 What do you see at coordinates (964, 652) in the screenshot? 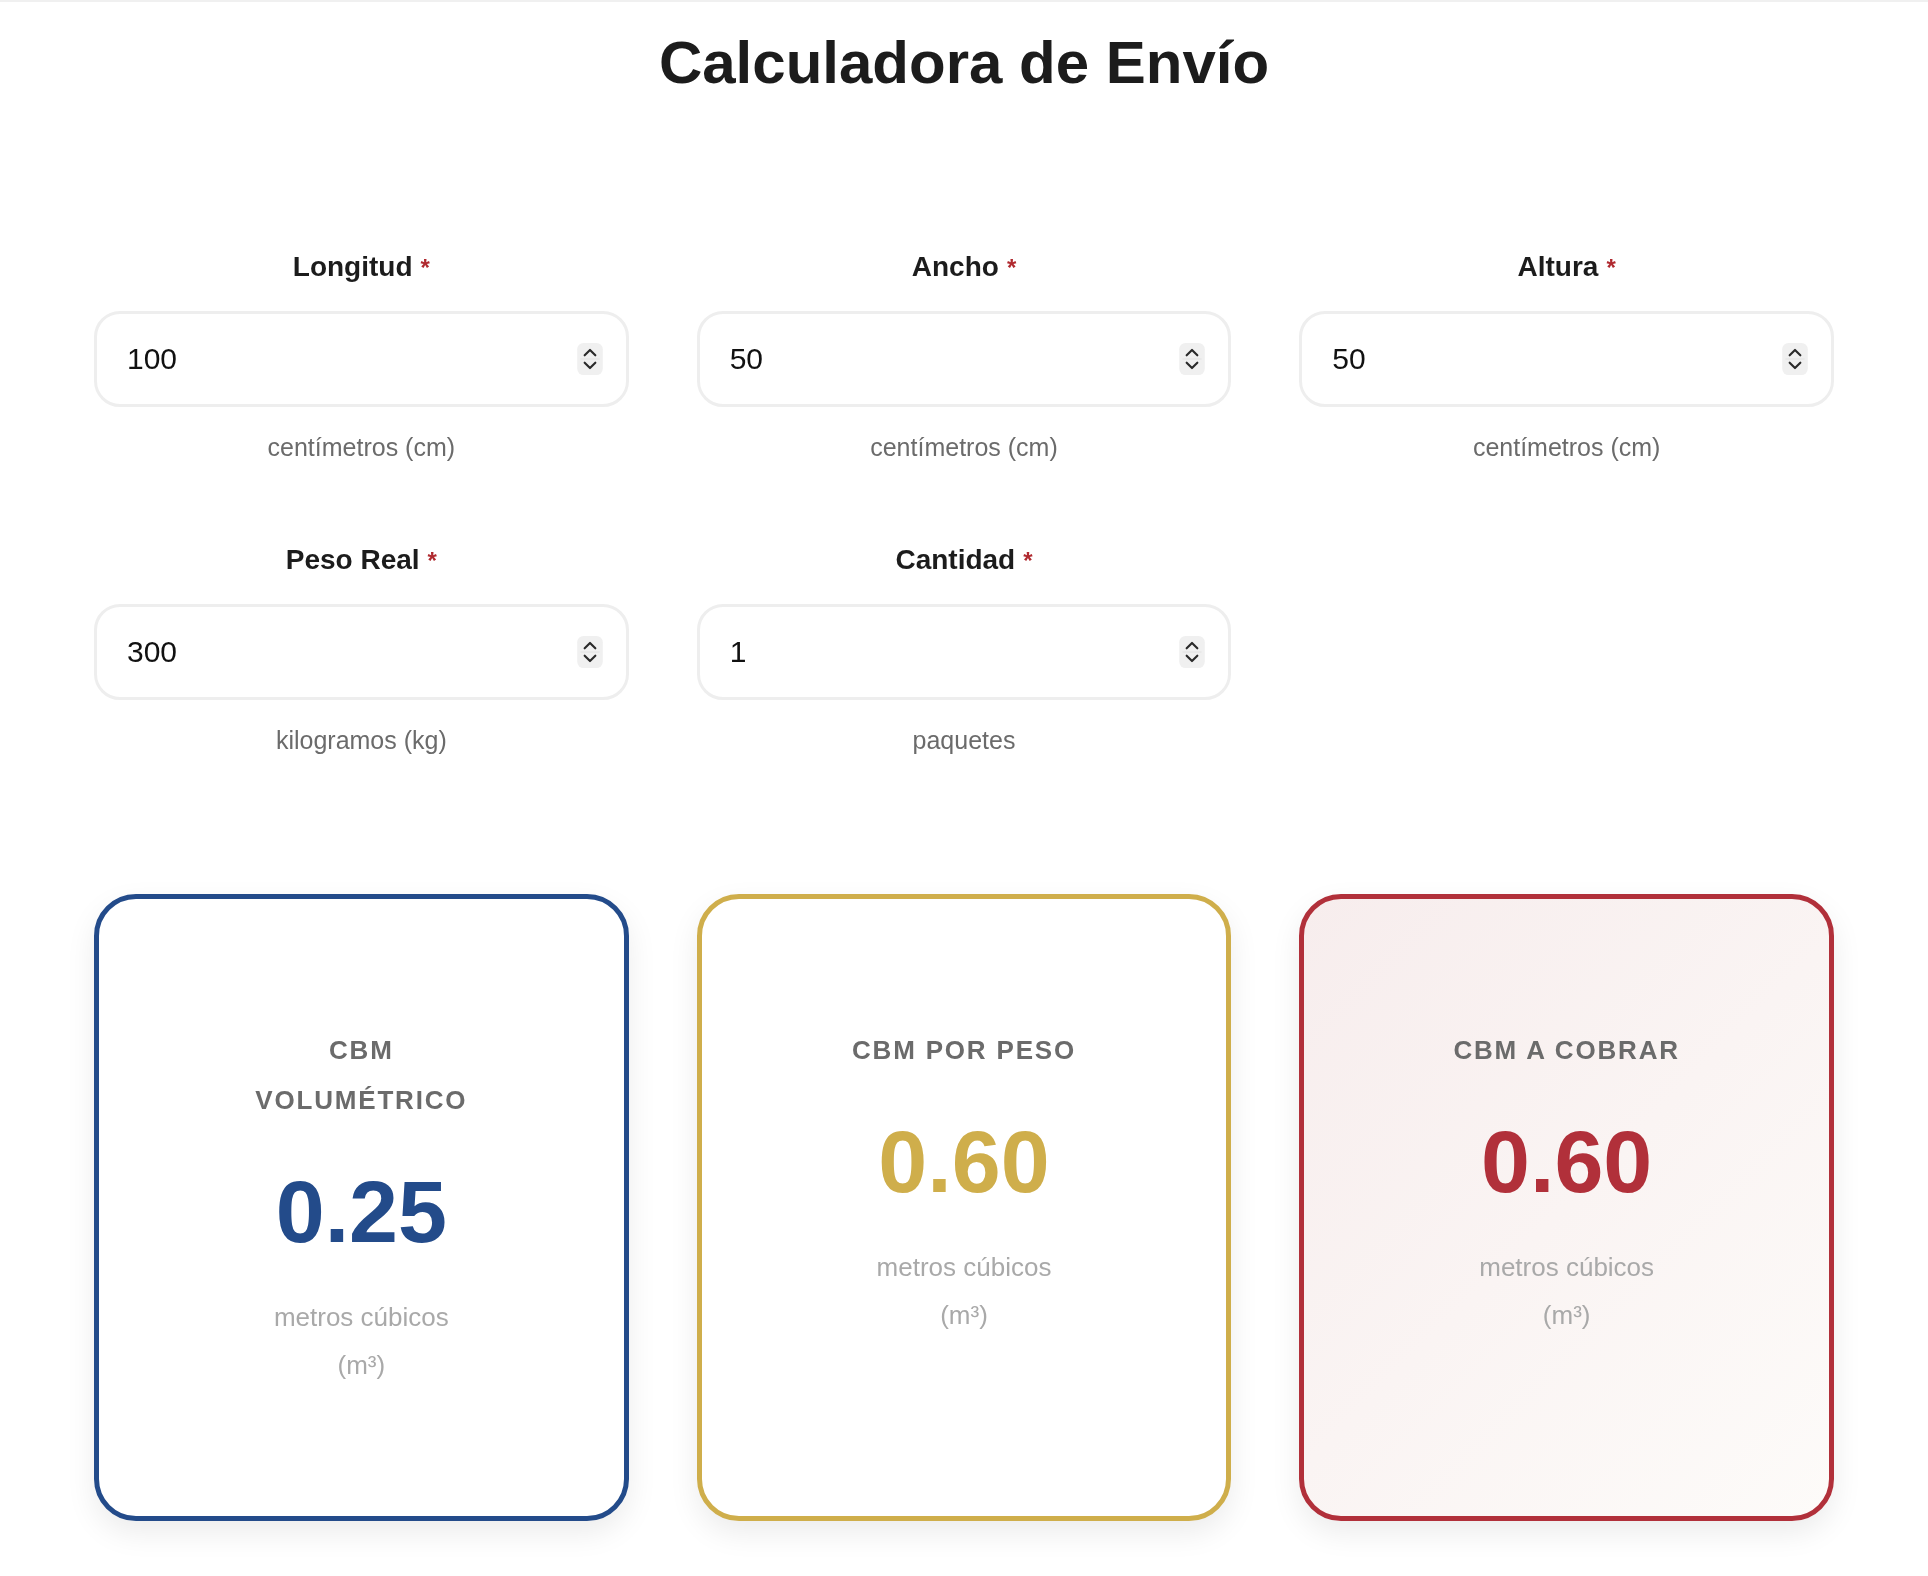
I see `number-input: 1` at bounding box center [964, 652].